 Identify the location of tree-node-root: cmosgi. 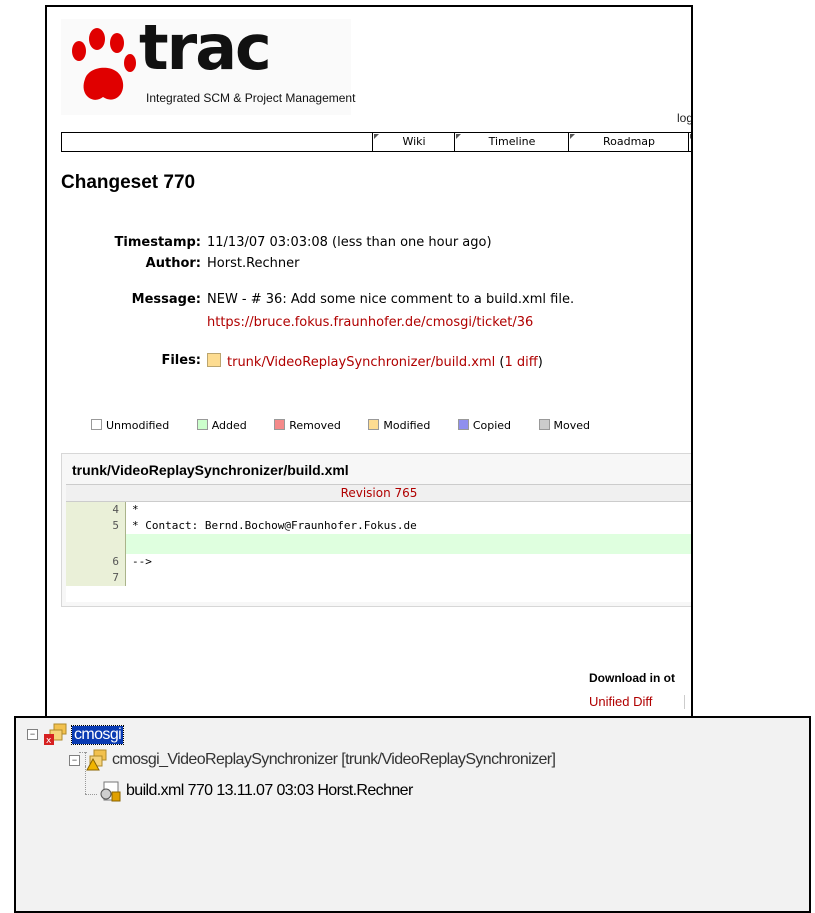
(97, 735).